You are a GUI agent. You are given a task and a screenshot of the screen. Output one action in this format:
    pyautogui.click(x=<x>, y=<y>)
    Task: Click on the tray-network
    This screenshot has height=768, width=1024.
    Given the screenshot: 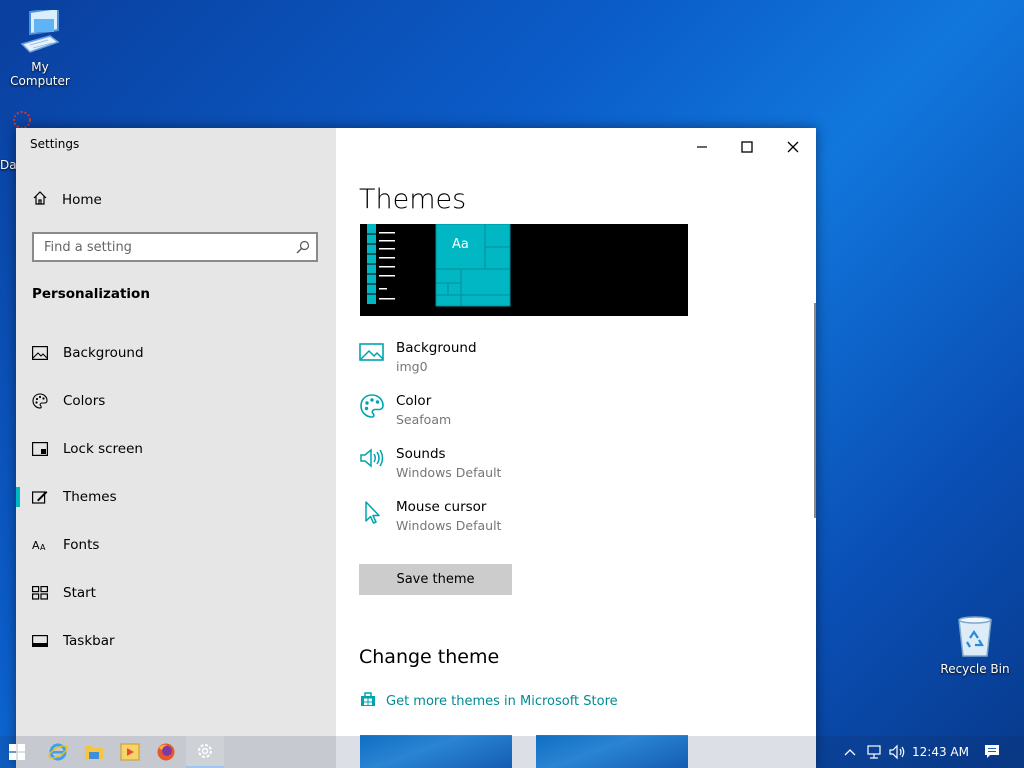 What is the action you would take?
    pyautogui.click(x=874, y=752)
    